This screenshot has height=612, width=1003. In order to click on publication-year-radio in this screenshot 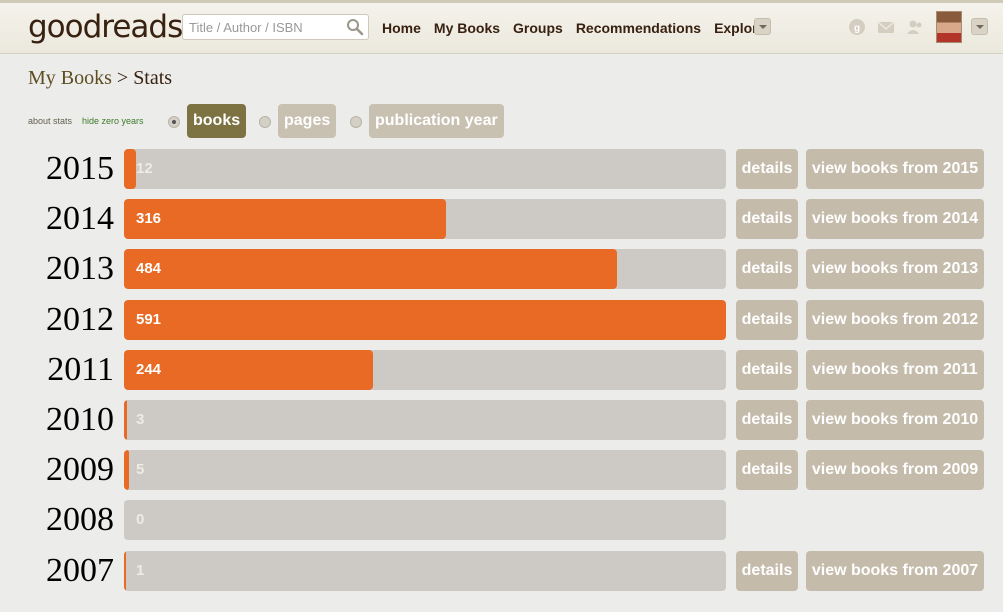, I will do `click(356, 122)`.